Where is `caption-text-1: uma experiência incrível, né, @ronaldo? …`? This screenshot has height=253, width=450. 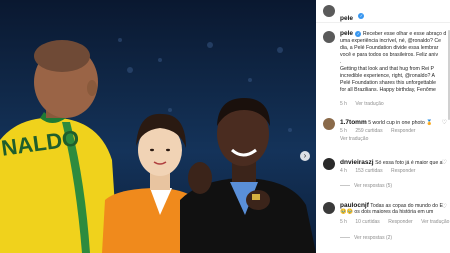
caption-text-1: uma experiência incrível, né, @ronaldo? … is located at coordinates (390, 41).